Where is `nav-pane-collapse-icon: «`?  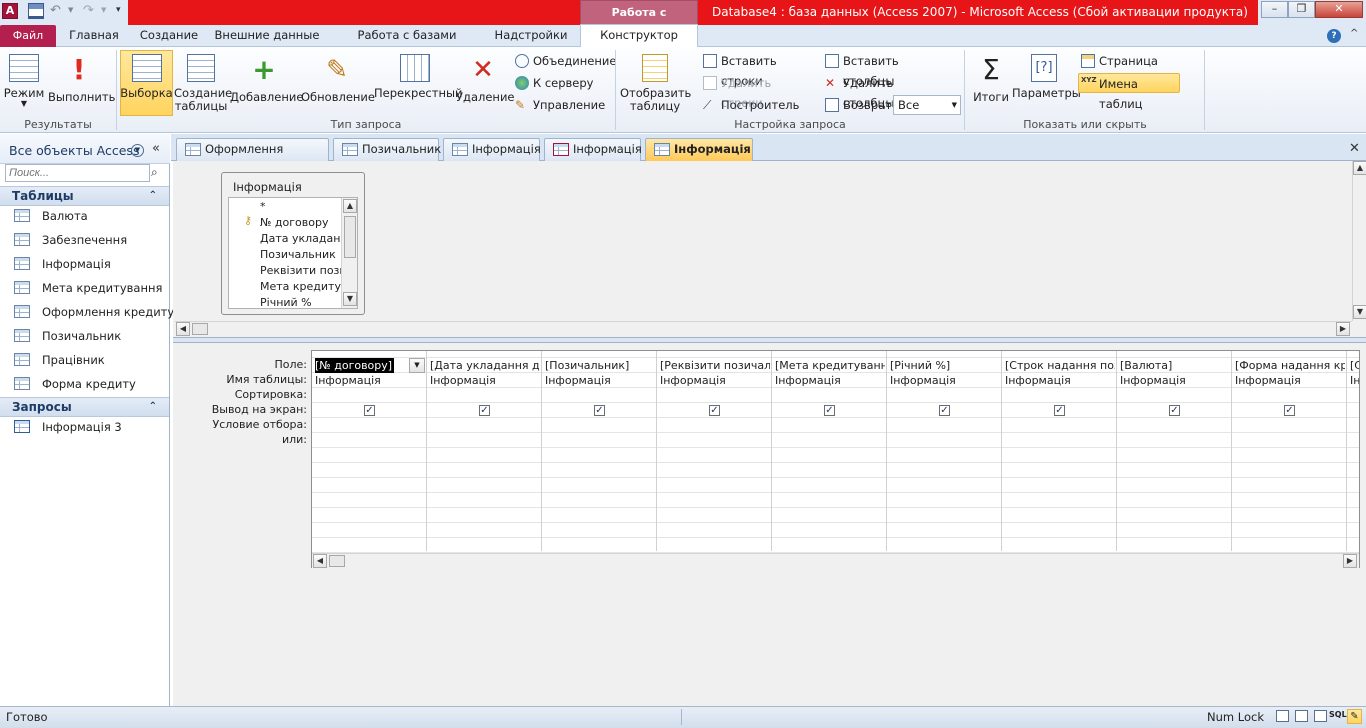 nav-pane-collapse-icon: « is located at coordinates (156, 148).